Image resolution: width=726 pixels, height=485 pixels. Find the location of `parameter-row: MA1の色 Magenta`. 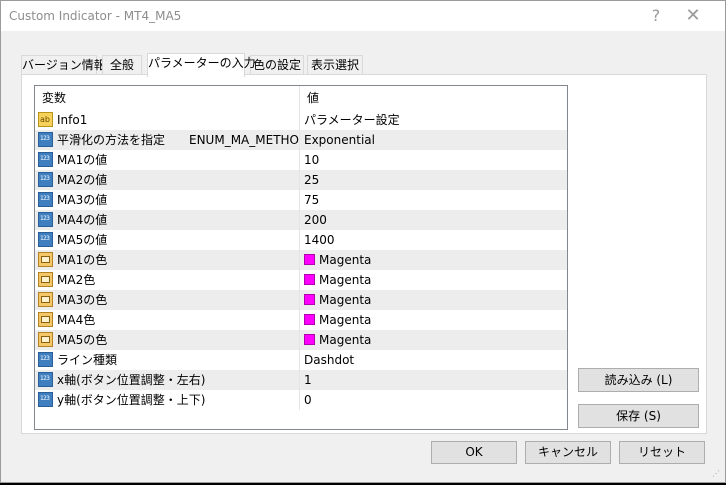

parameter-row: MA1の色 Magenta is located at coordinates (301, 260).